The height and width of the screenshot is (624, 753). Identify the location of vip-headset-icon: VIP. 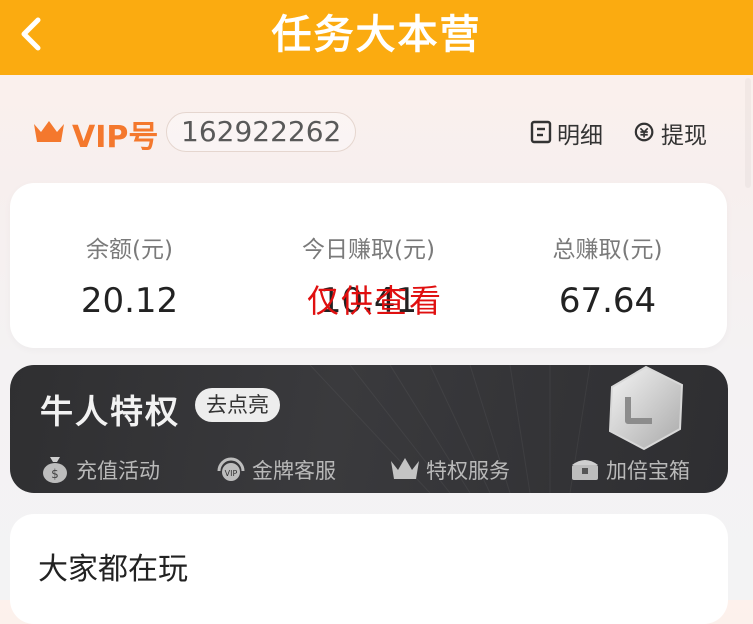
(231, 469).